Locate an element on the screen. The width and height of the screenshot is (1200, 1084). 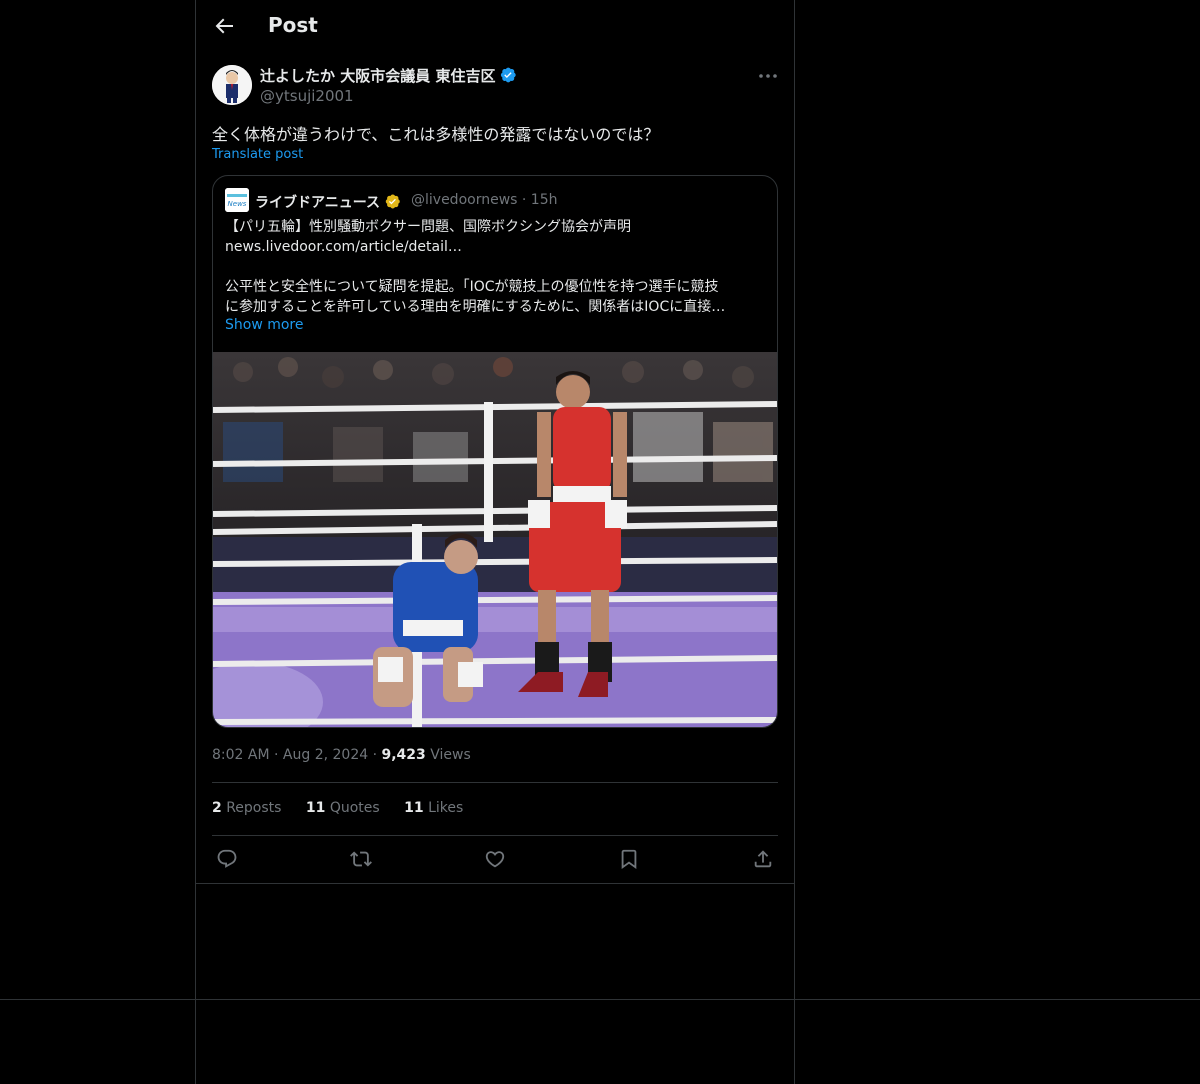
quotes-stat: 11 Quotes is located at coordinates (343, 808).